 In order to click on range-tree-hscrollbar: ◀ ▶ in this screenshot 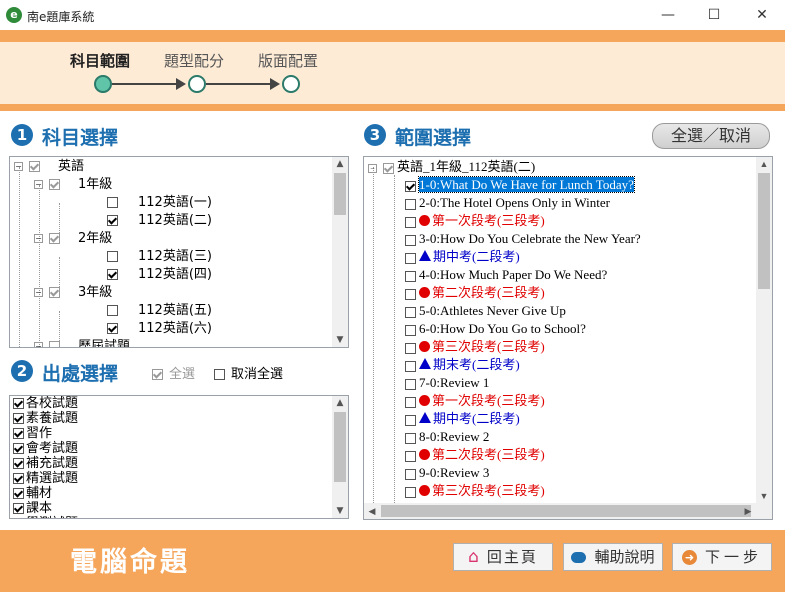, I will do `click(568, 511)`.